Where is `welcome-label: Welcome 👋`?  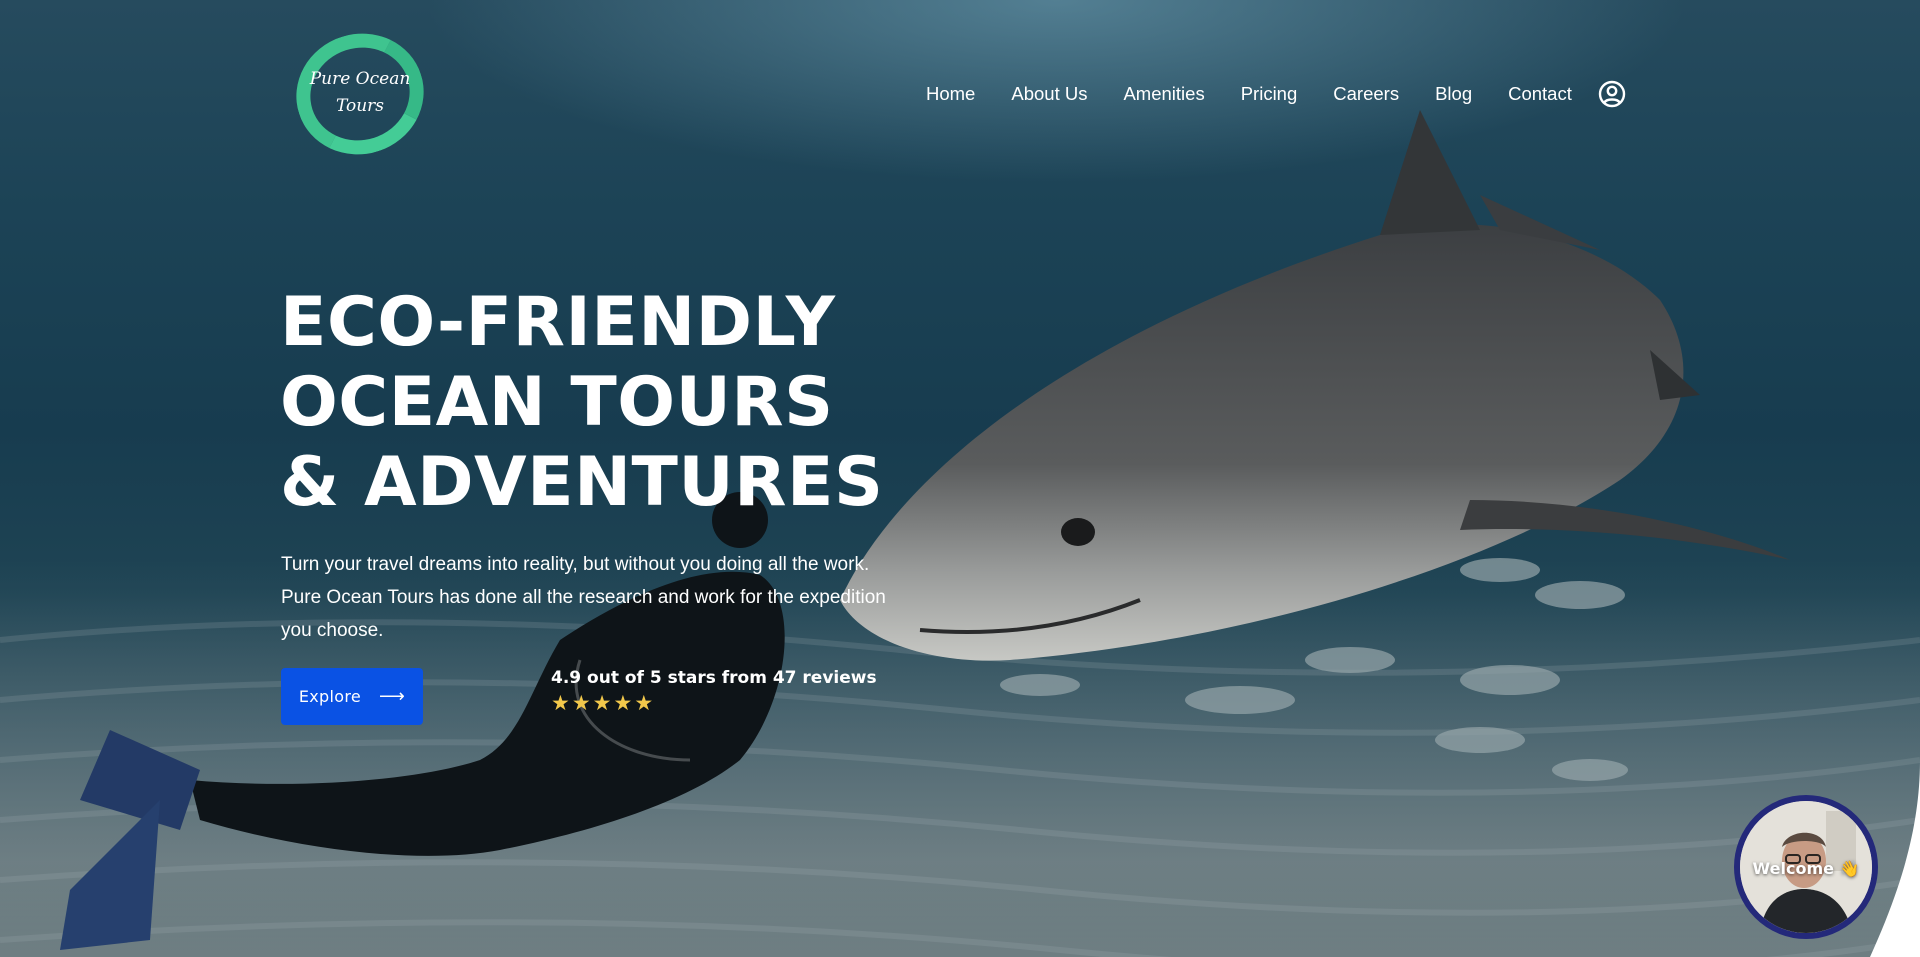
welcome-label: Welcome 👋 is located at coordinates (1806, 868).